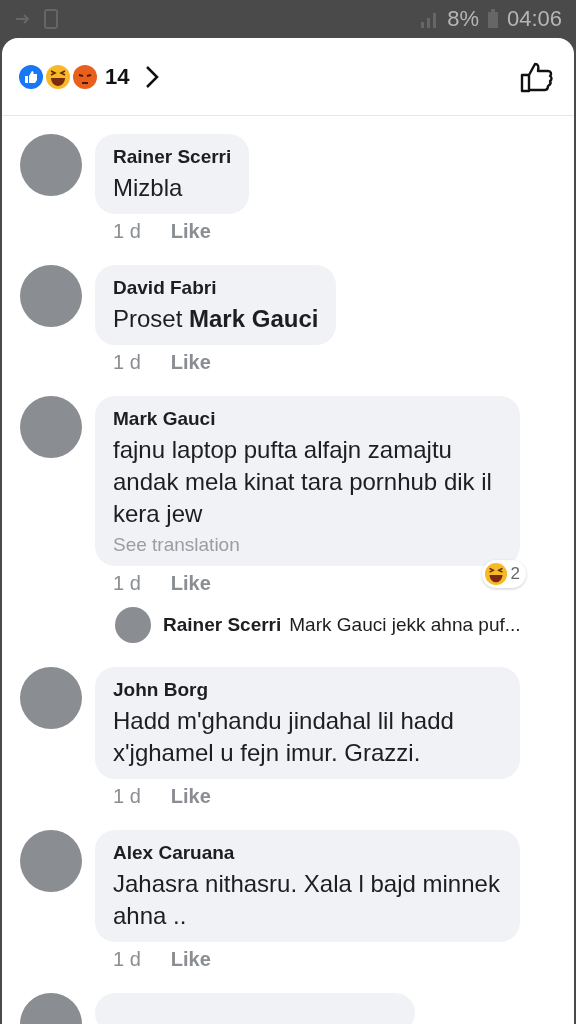  What do you see at coordinates (133, 625) in the screenshot?
I see `avatar` at bounding box center [133, 625].